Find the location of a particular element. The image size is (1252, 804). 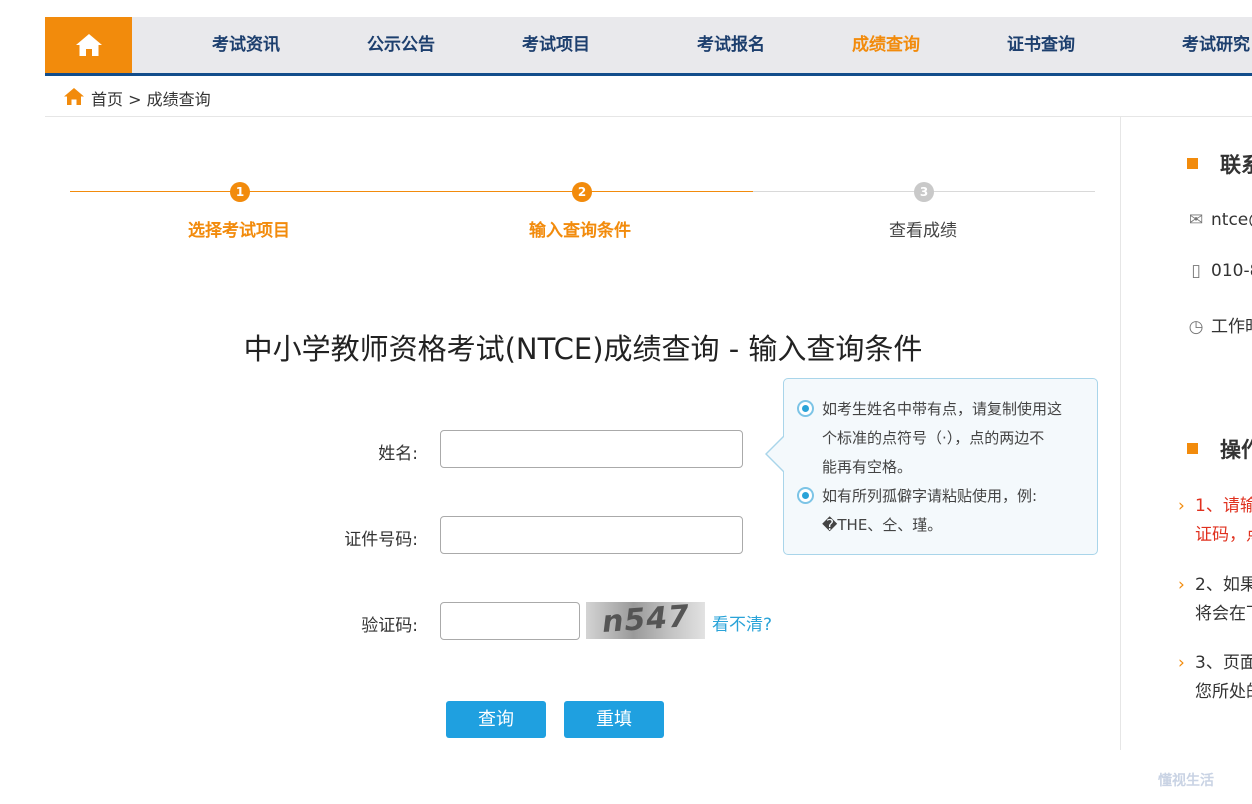

step-3-label: 查看成绩 is located at coordinates (923, 231).